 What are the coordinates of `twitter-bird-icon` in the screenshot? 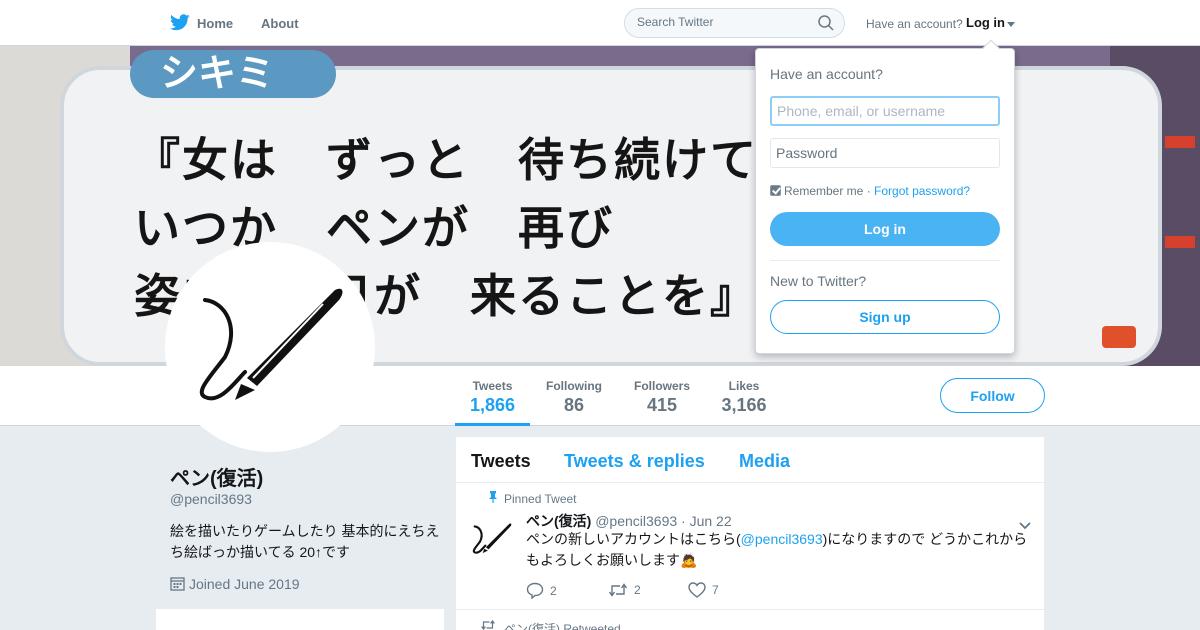 It's located at (180, 25).